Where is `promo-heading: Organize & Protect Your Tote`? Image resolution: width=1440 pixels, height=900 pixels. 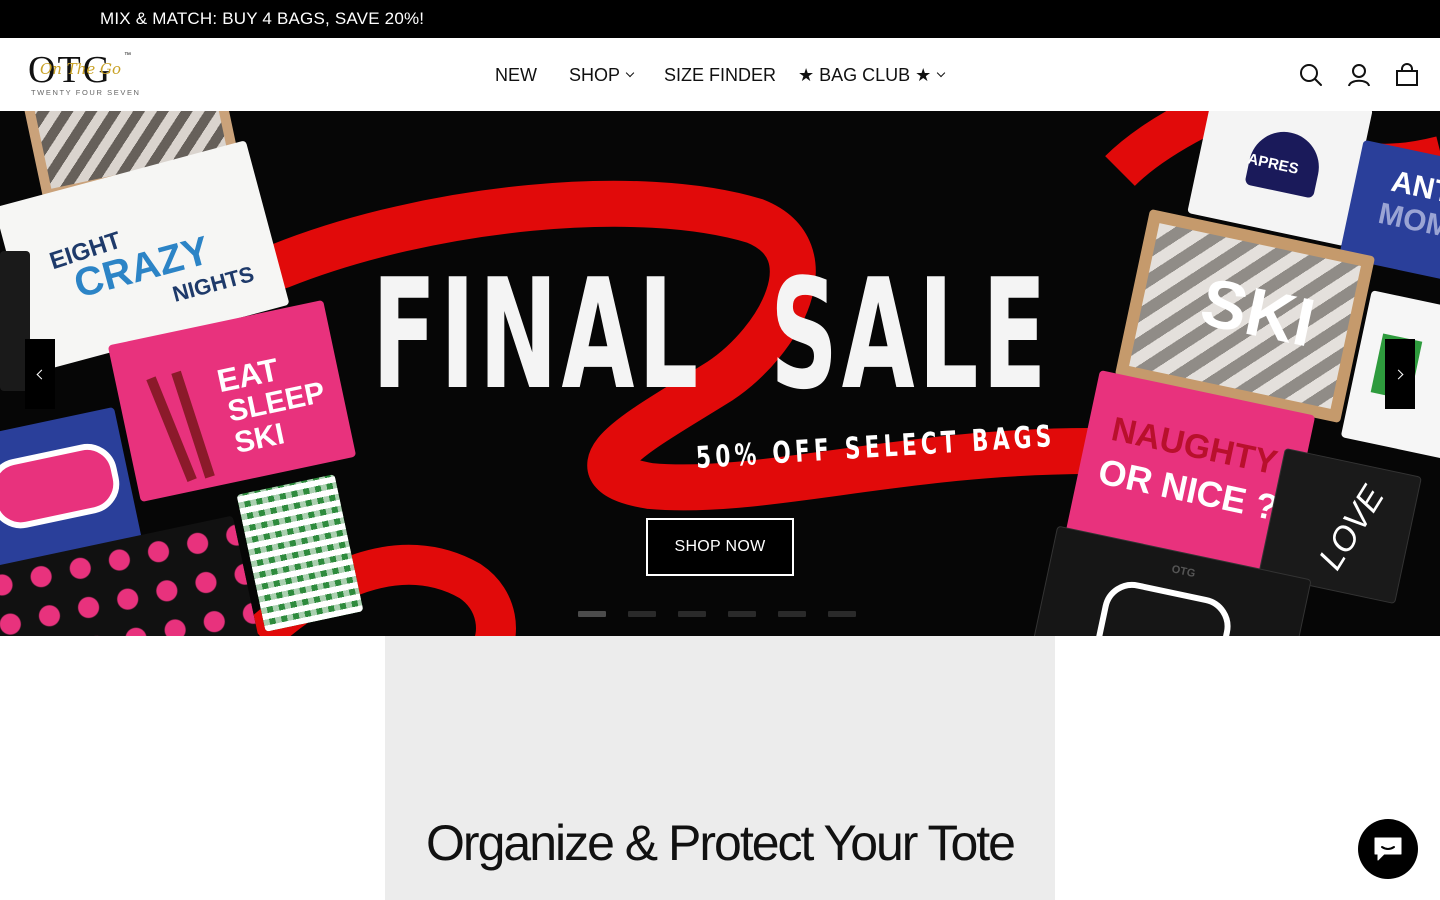
promo-heading: Organize & Protect Your Tote is located at coordinates (721, 843).